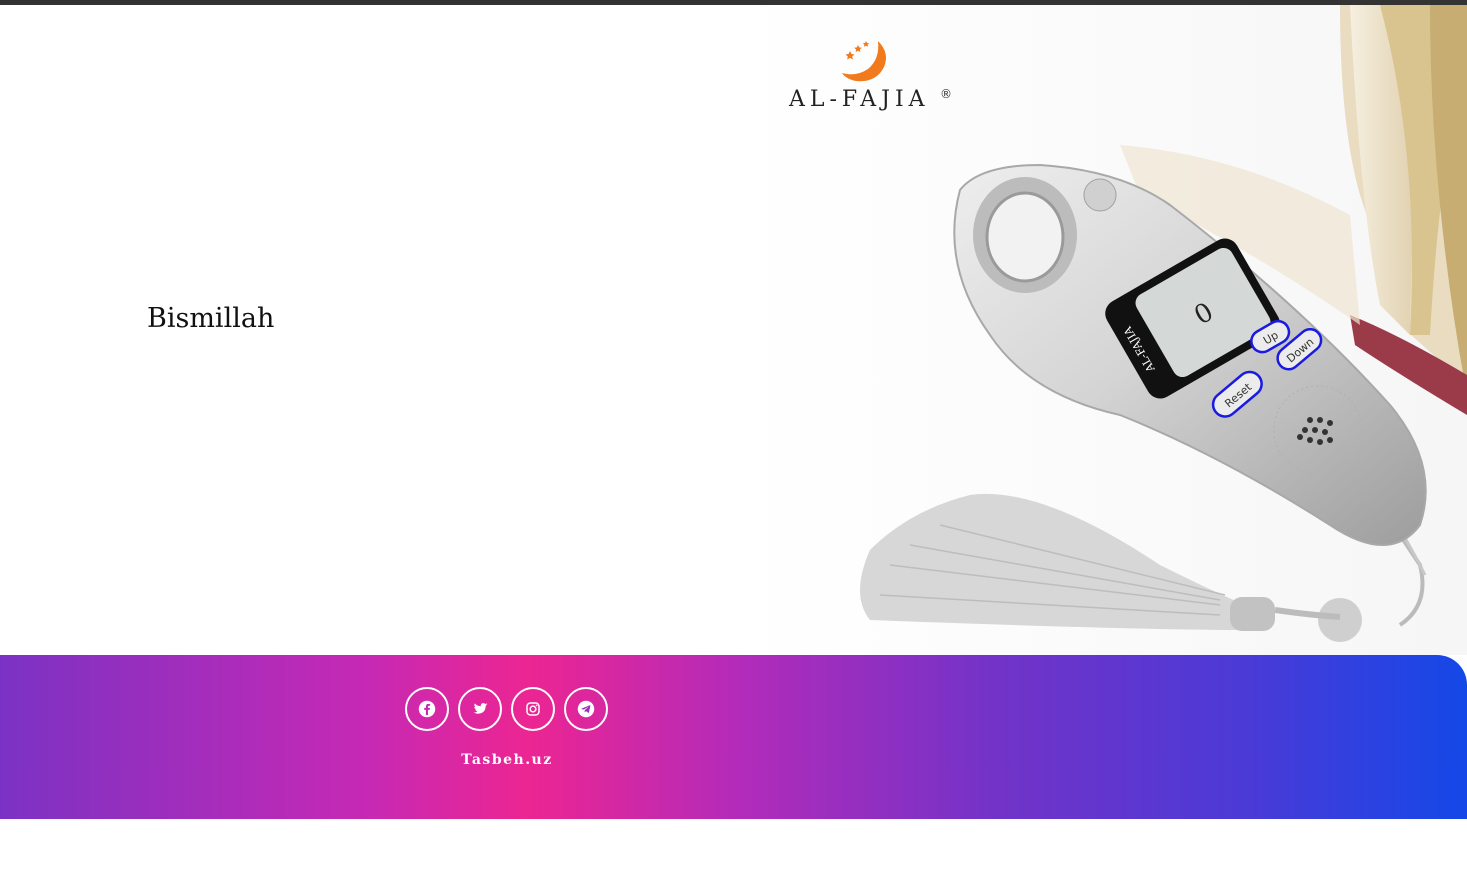 The height and width of the screenshot is (875, 1467). Describe the element at coordinates (859, 99) in the screenshot. I see `brand-name: AL-FAJIA` at that location.